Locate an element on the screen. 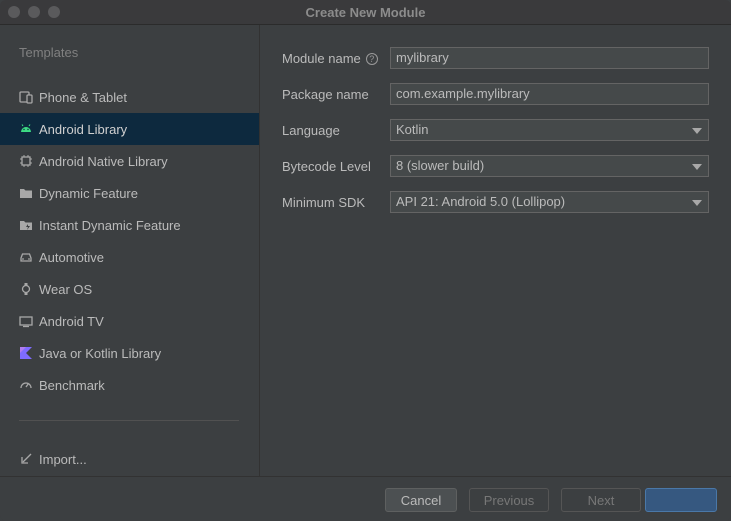 Image resolution: width=731 pixels, height=521 pixels. sidebar-item-label: Java or Kotlin Library is located at coordinates (100, 353).